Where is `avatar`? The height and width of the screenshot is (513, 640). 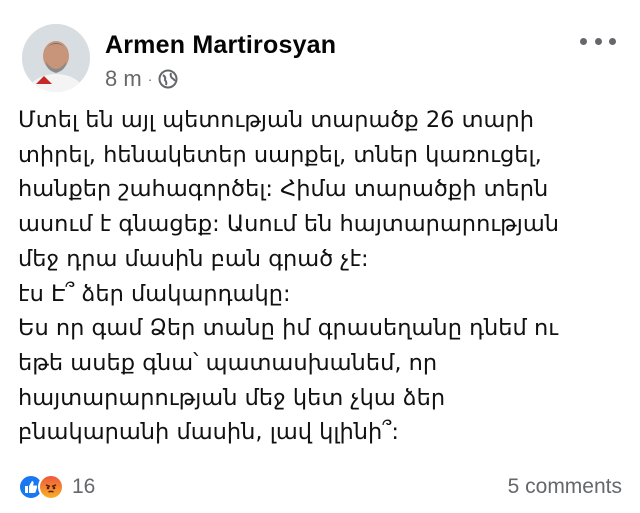
avatar is located at coordinates (56, 58).